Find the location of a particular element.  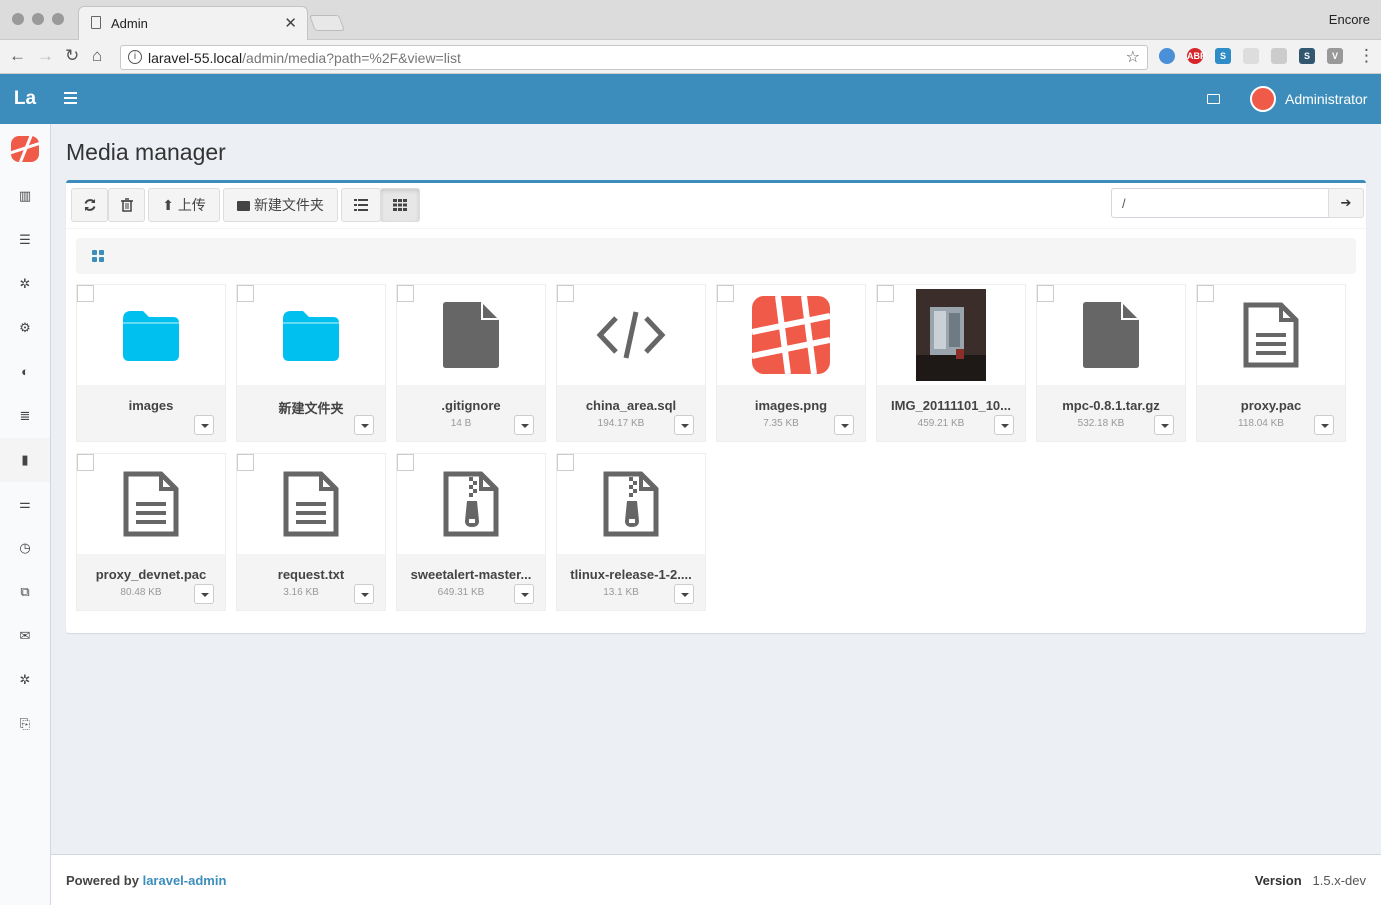

comments-icon: ✉ is located at coordinates (25, 636).